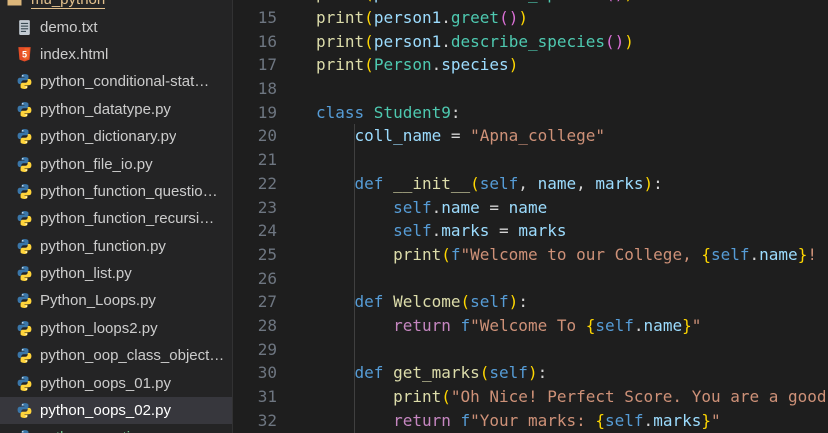 This screenshot has width=828, height=433. What do you see at coordinates (105, 383) in the screenshot?
I see `file-label: python_oops_01.py` at bounding box center [105, 383].